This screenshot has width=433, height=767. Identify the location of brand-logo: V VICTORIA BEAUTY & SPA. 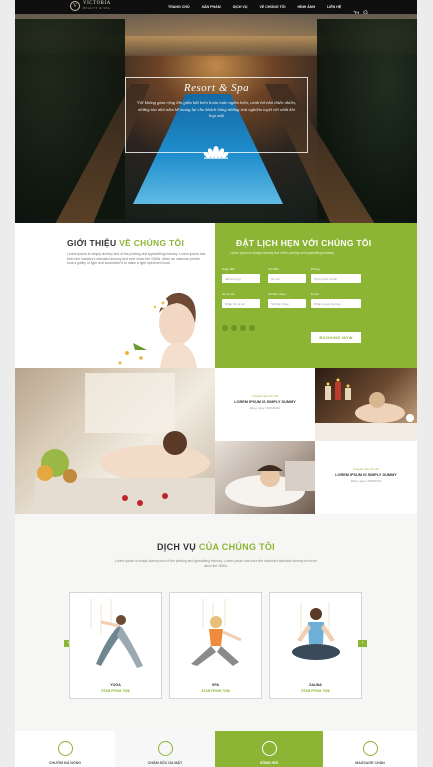
(90, 6).